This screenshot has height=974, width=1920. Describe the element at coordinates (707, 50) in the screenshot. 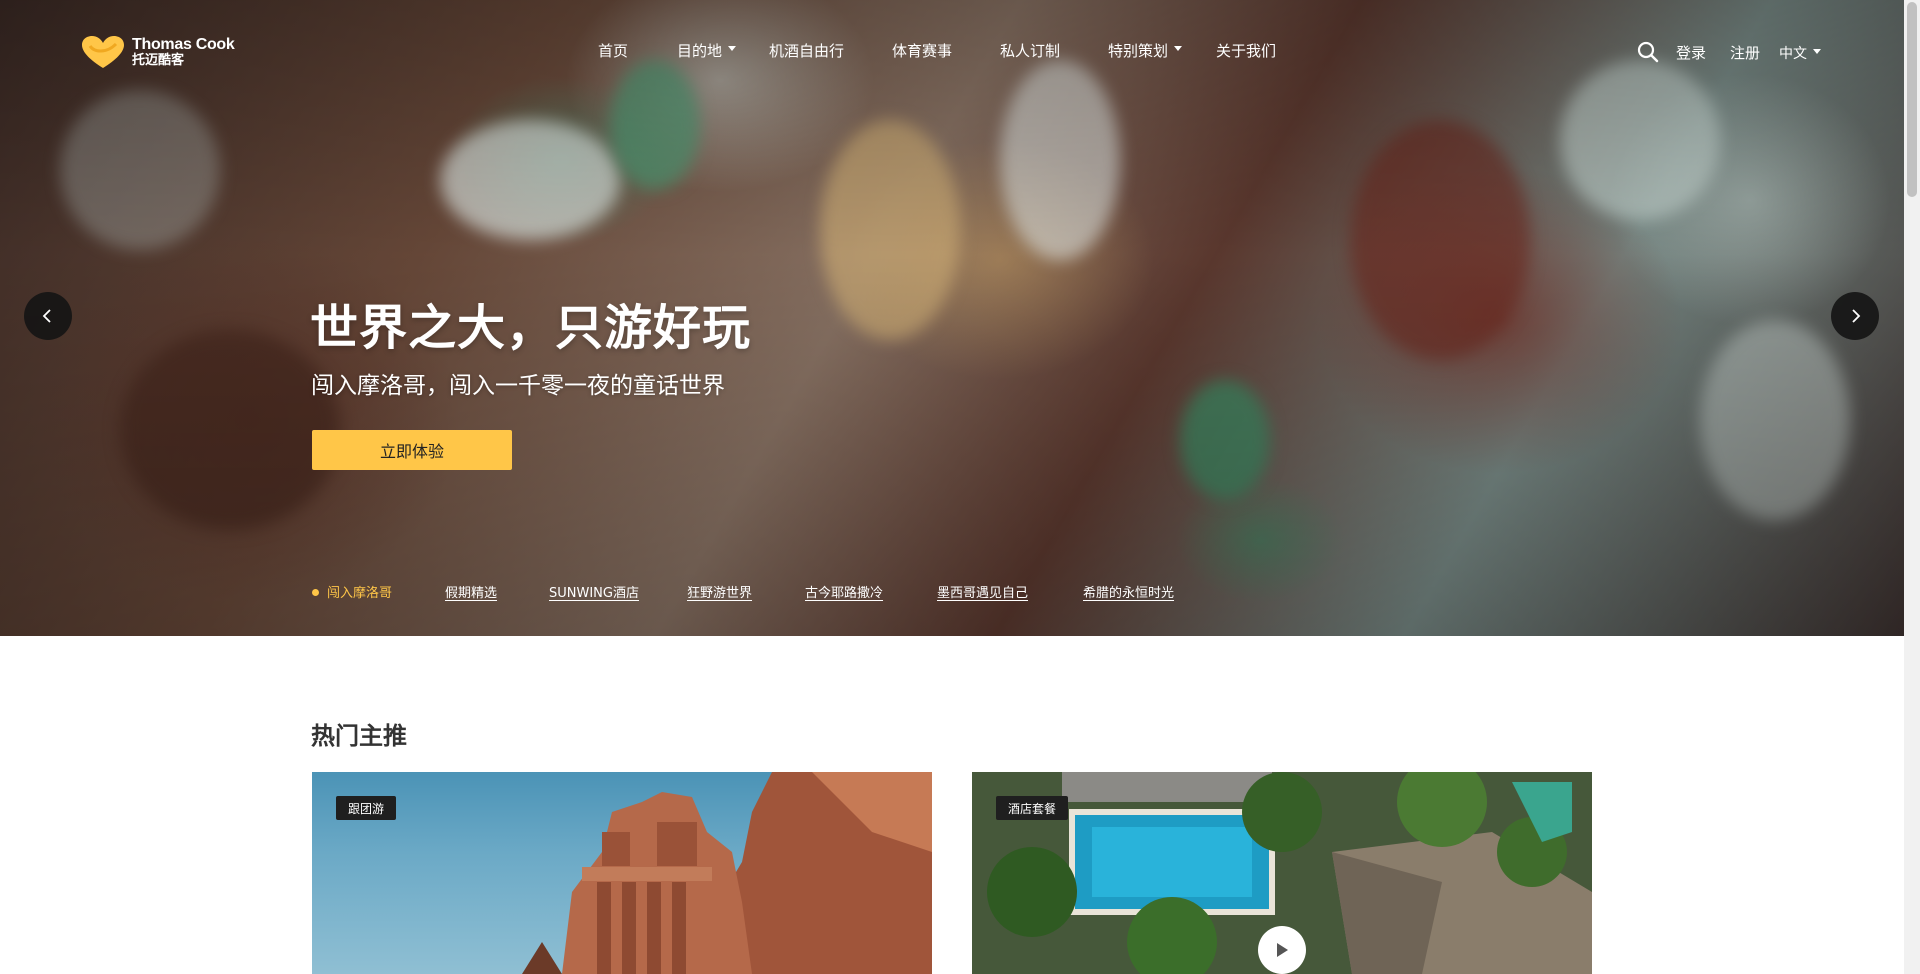

I see `nav-item-destinations: 目的地` at that location.